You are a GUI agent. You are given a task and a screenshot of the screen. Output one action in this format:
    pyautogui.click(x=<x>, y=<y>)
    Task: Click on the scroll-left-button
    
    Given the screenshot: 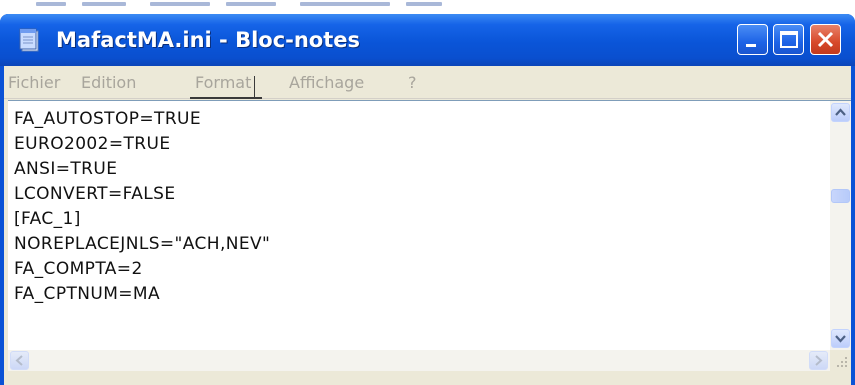 What is the action you would take?
    pyautogui.click(x=19, y=360)
    